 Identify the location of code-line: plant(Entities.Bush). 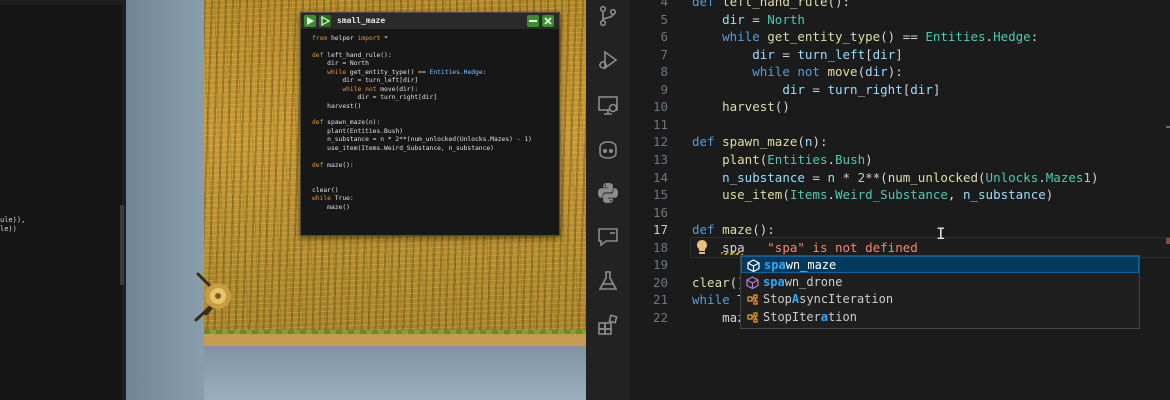
(782, 159).